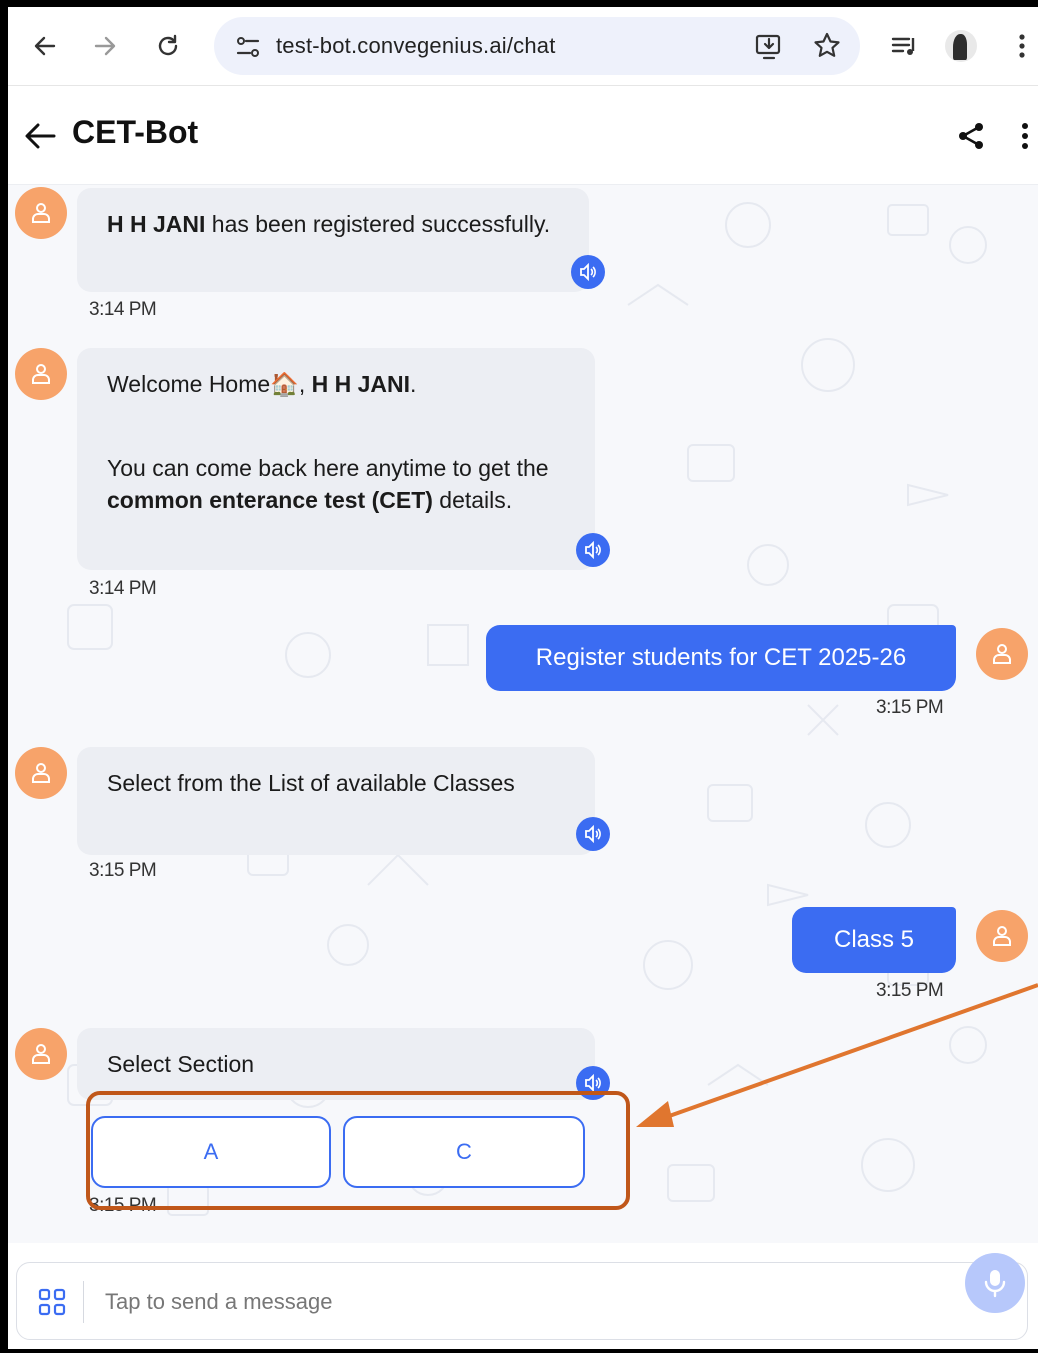 The image size is (1038, 1353). What do you see at coordinates (262, 384) in the screenshot?
I see `welcome-line: Welcome Home🏠, H H JANI.` at bounding box center [262, 384].